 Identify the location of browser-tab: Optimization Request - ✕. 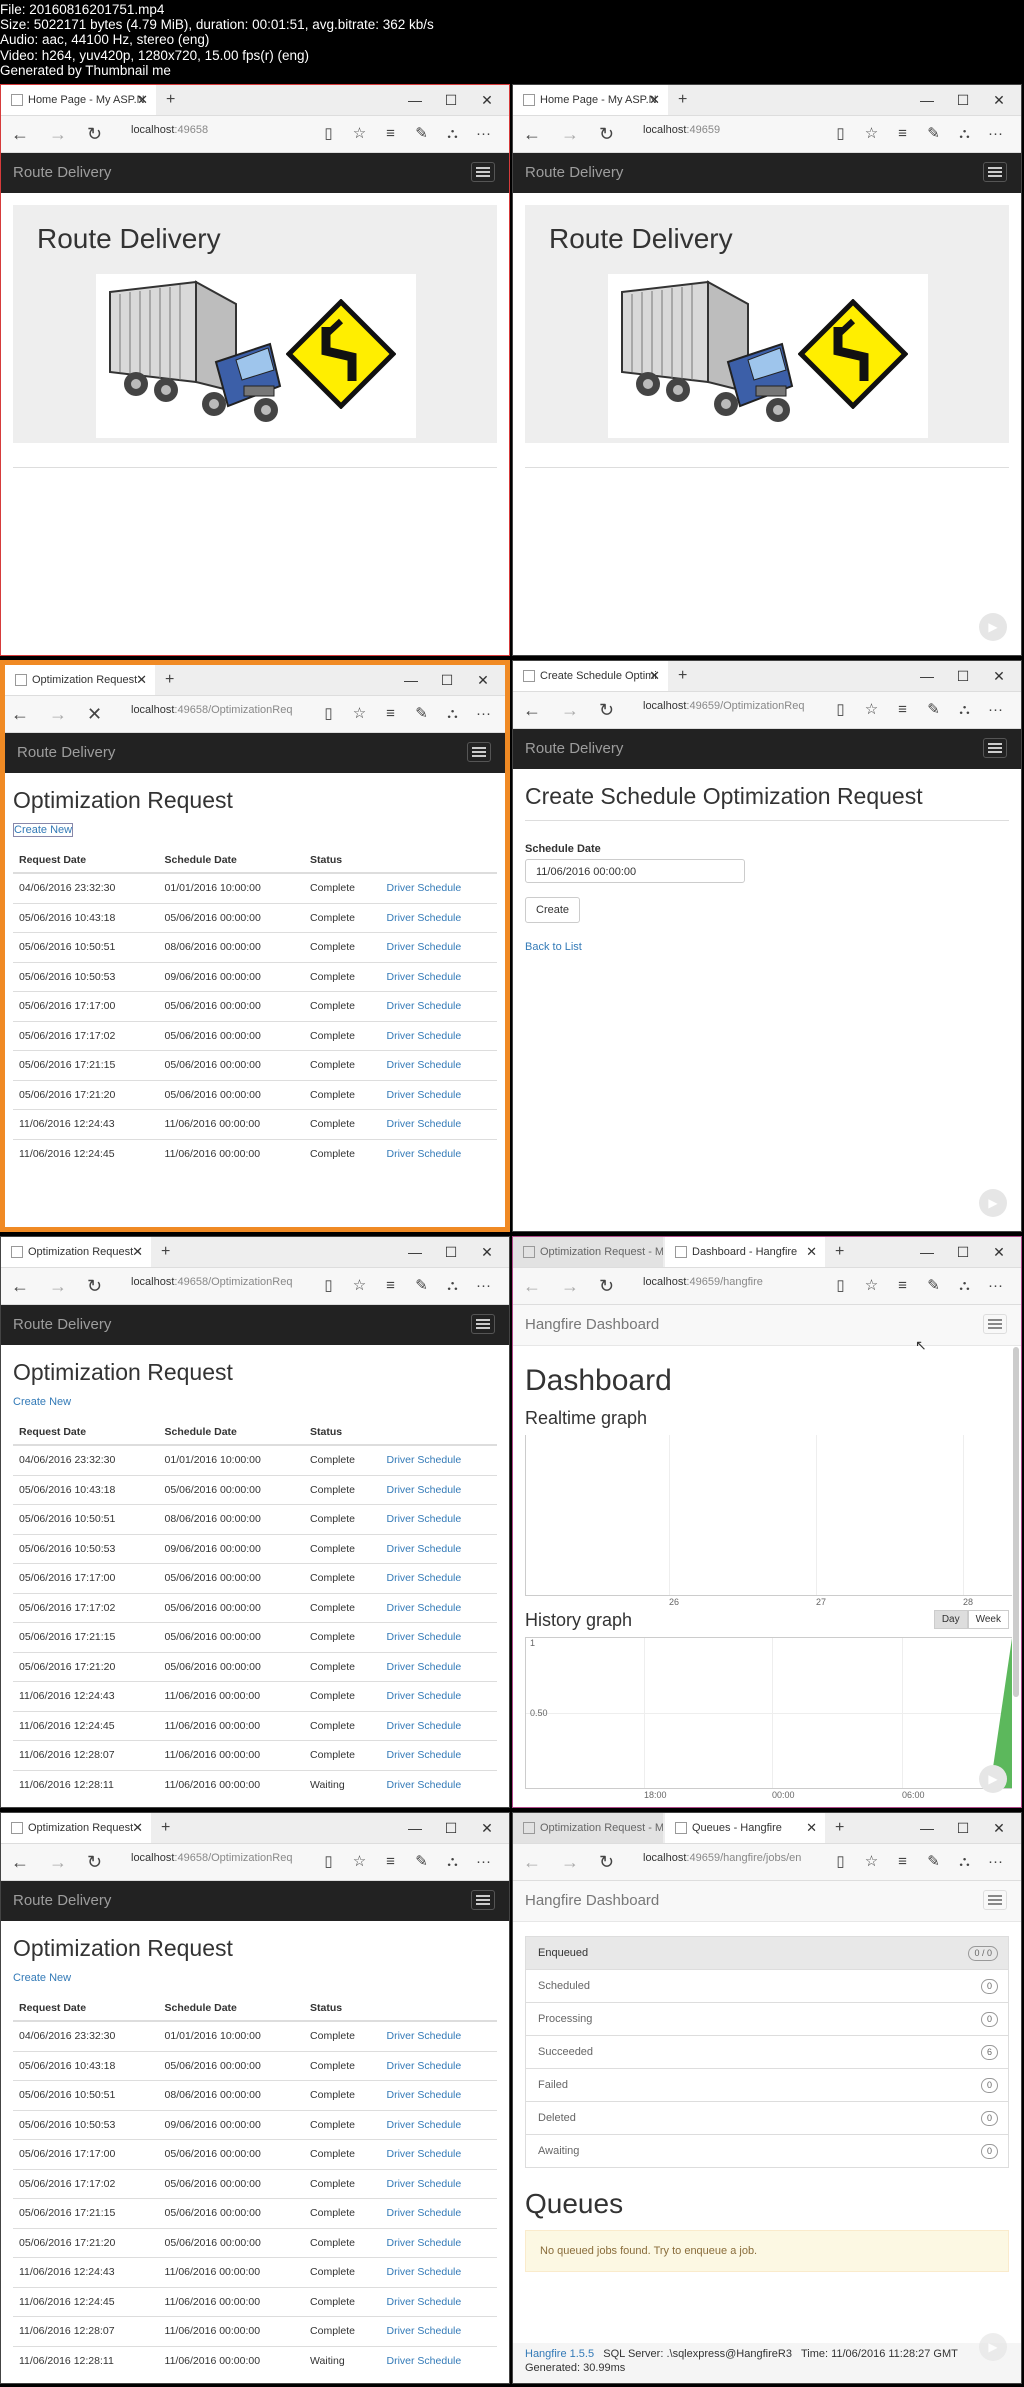
(80, 680).